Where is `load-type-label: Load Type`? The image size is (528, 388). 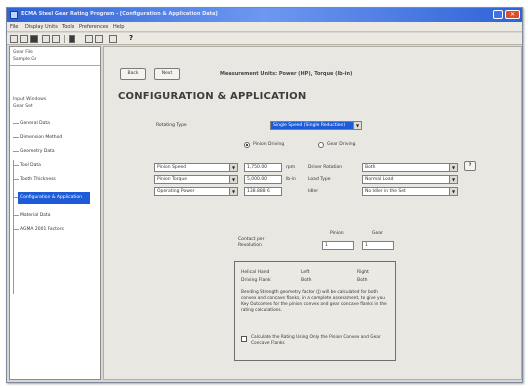 load-type-label: Load Type is located at coordinates (319, 179).